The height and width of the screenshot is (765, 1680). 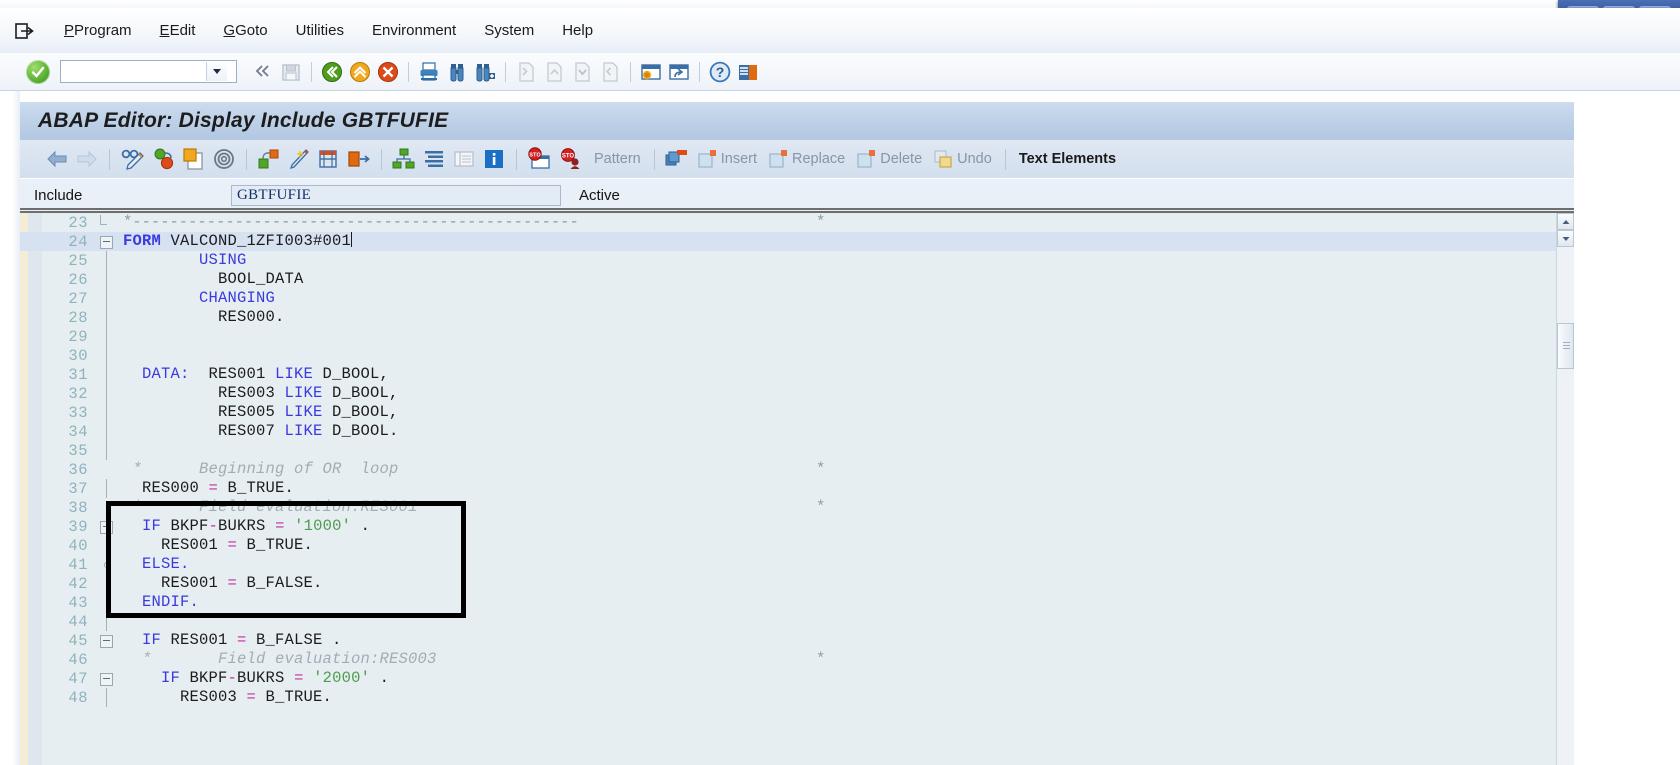 I want to click on editor-line: 30, so click(x=797, y=355).